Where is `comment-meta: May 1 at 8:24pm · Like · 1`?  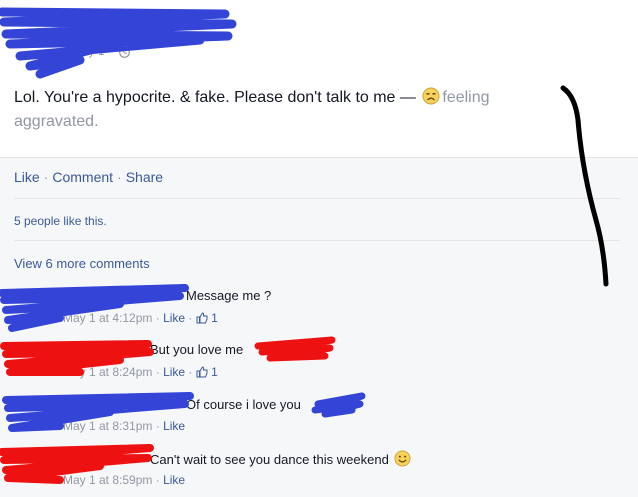 comment-meta: May 1 at 8:24pm · Like · 1 is located at coordinates (140, 372).